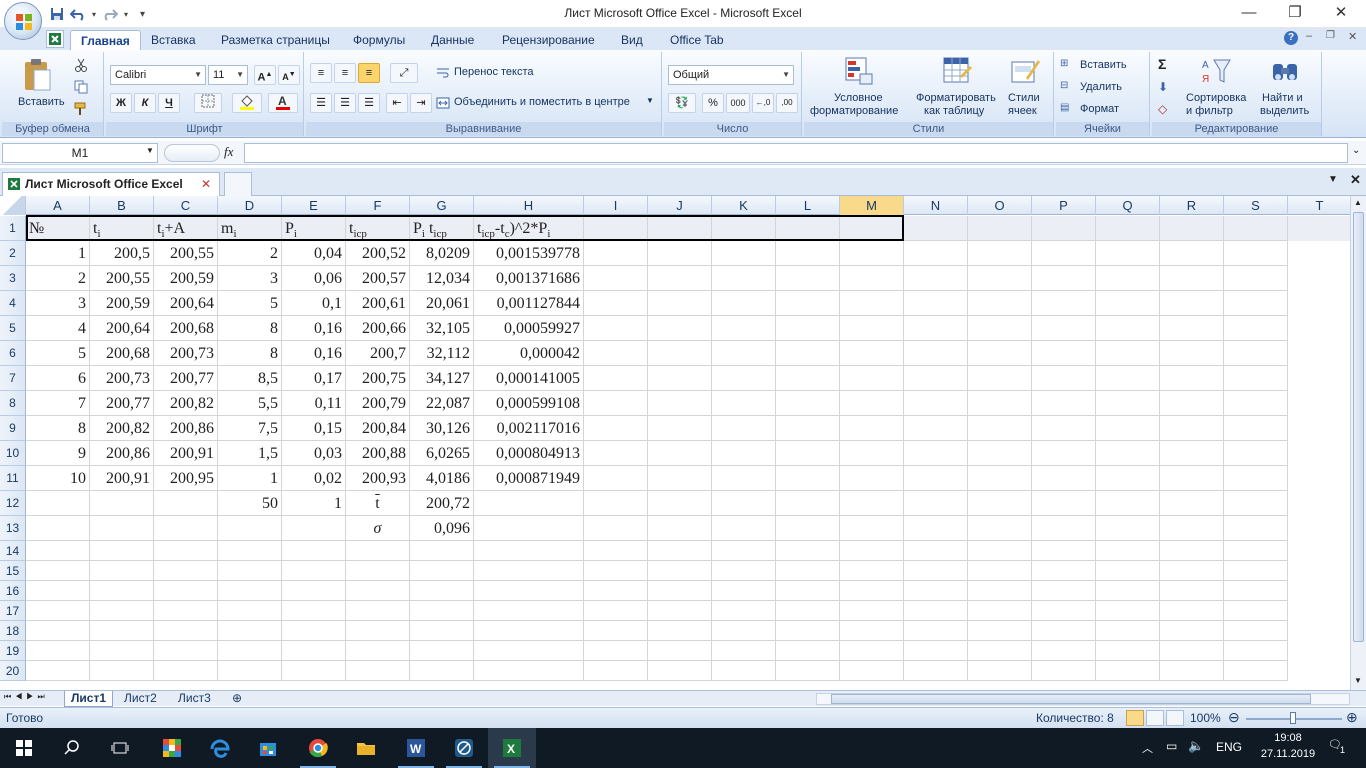  I want to click on column-header: N, so click(936, 205).